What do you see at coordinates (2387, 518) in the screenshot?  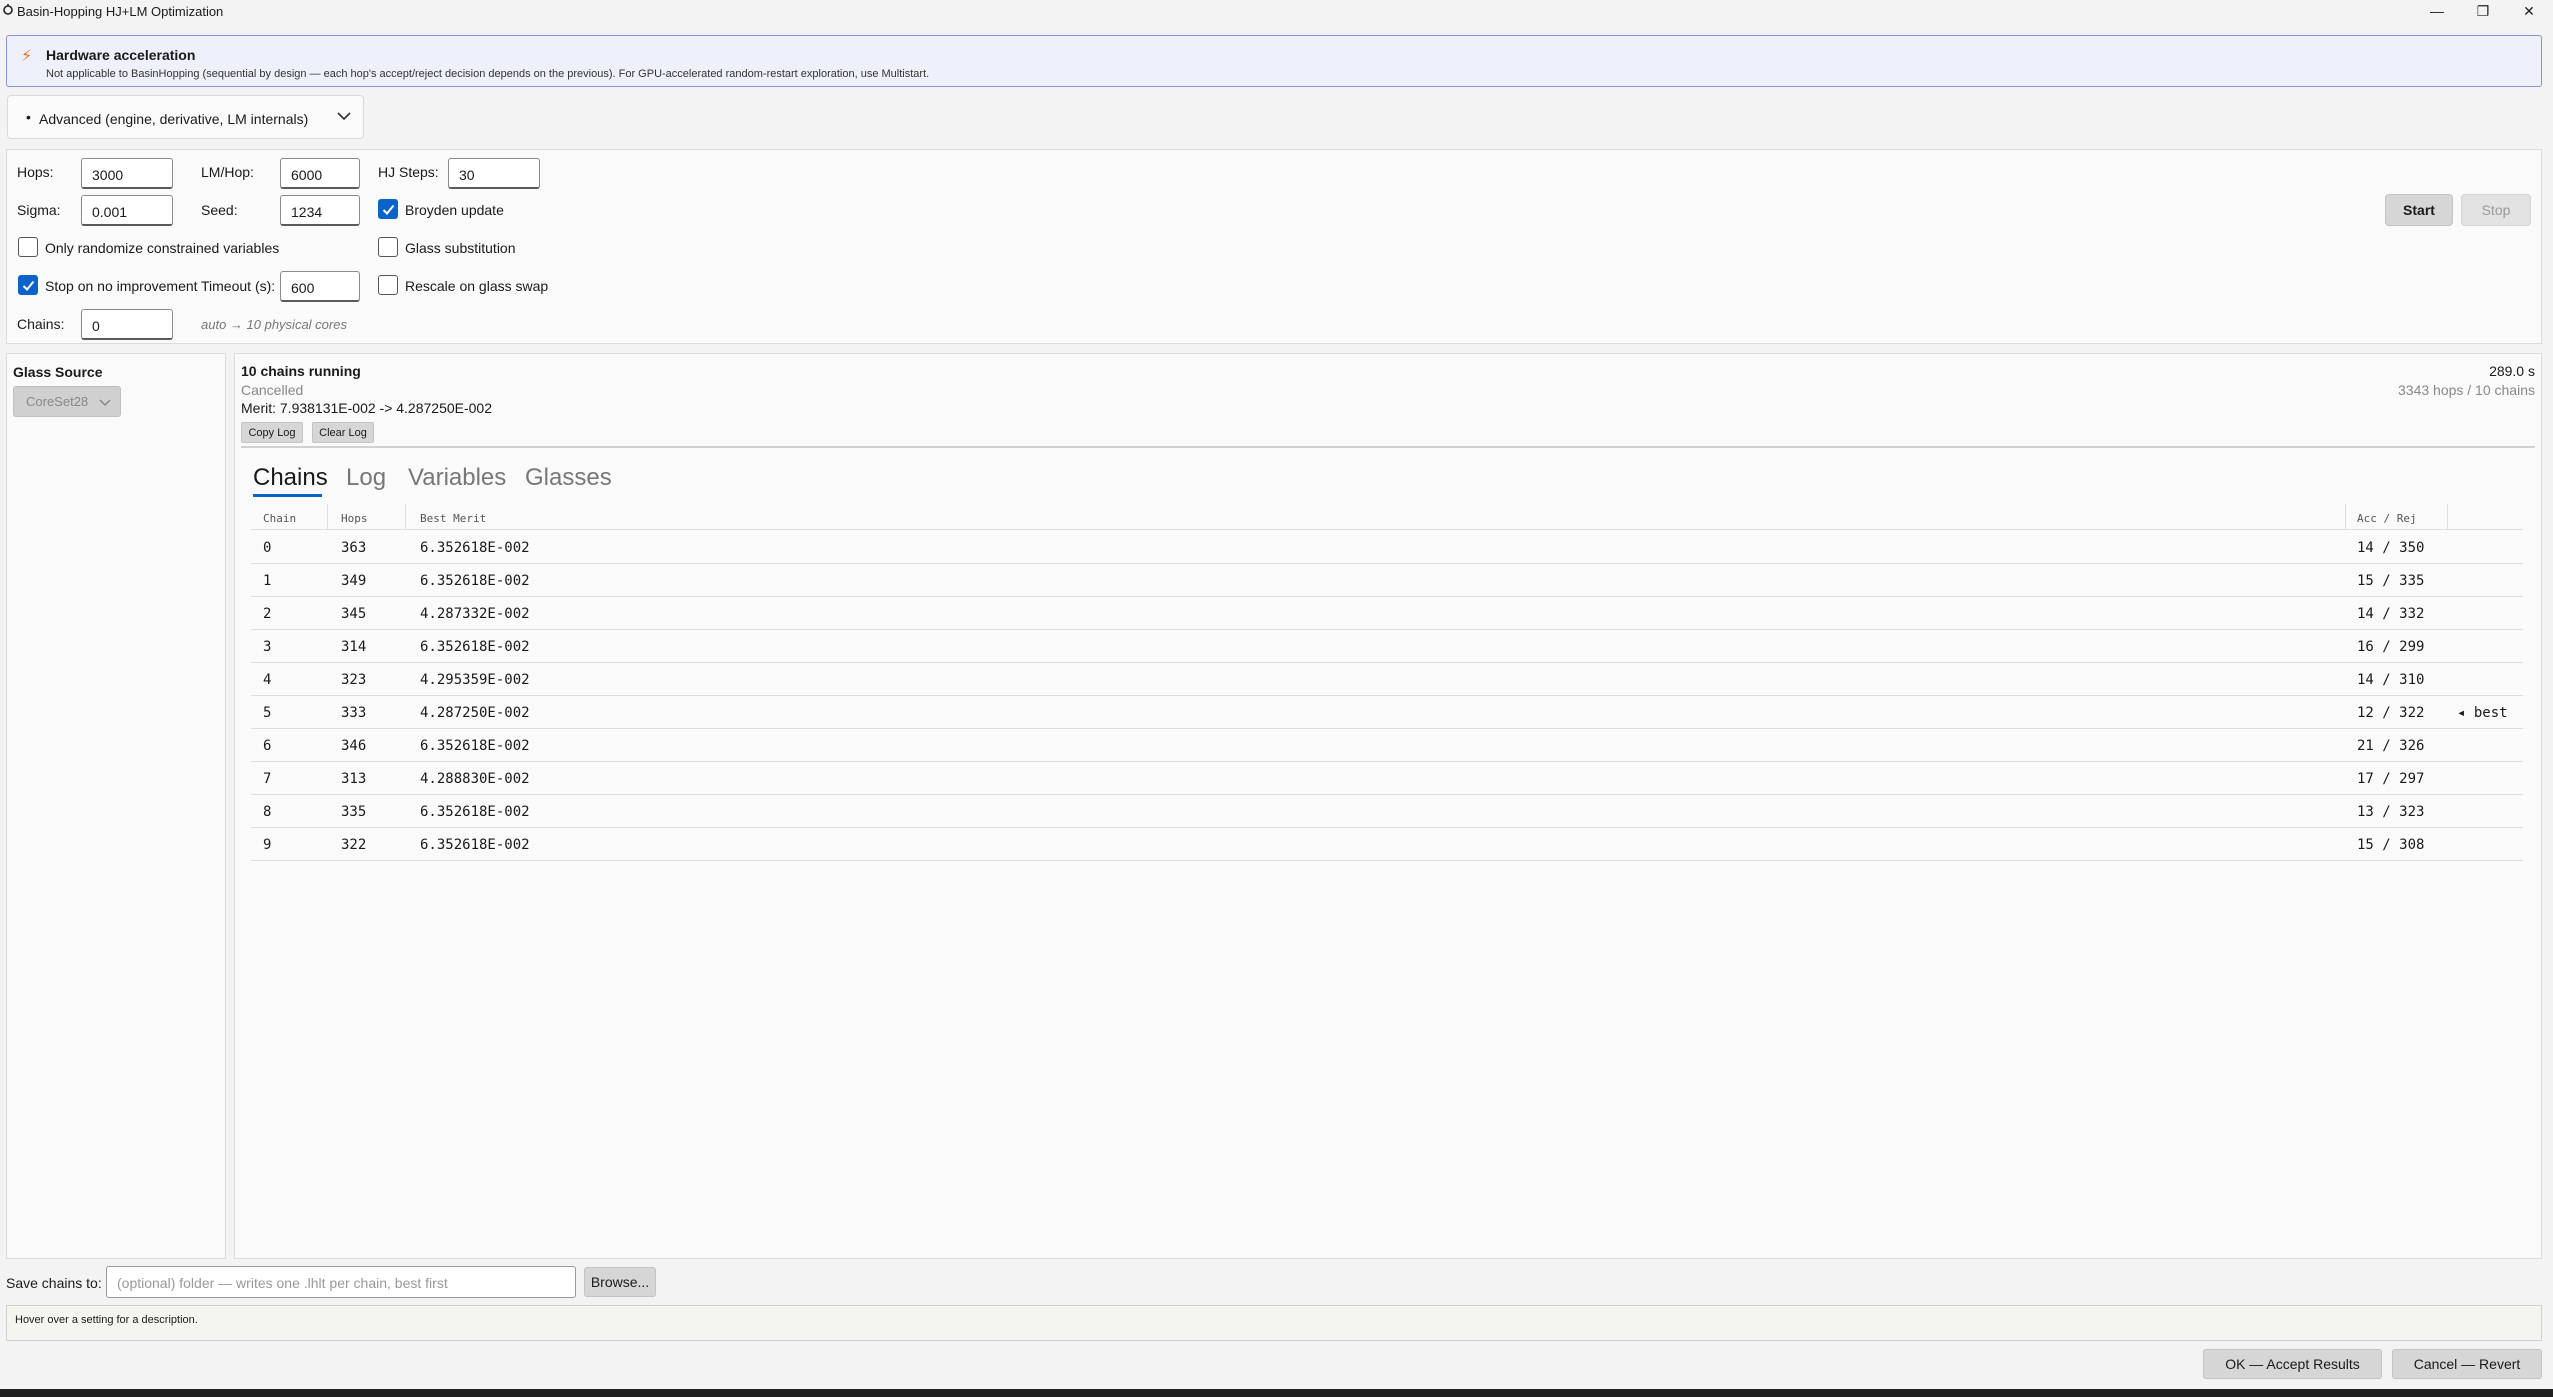 I see `column-header-acc-rej: Acc / Rej` at bounding box center [2387, 518].